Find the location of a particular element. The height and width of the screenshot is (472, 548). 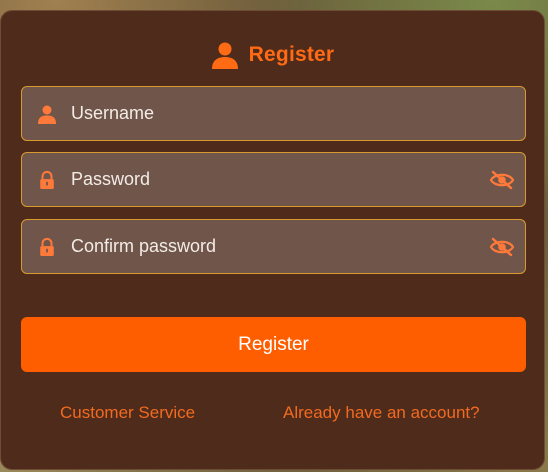

confirm-password-input is located at coordinates (281, 246).